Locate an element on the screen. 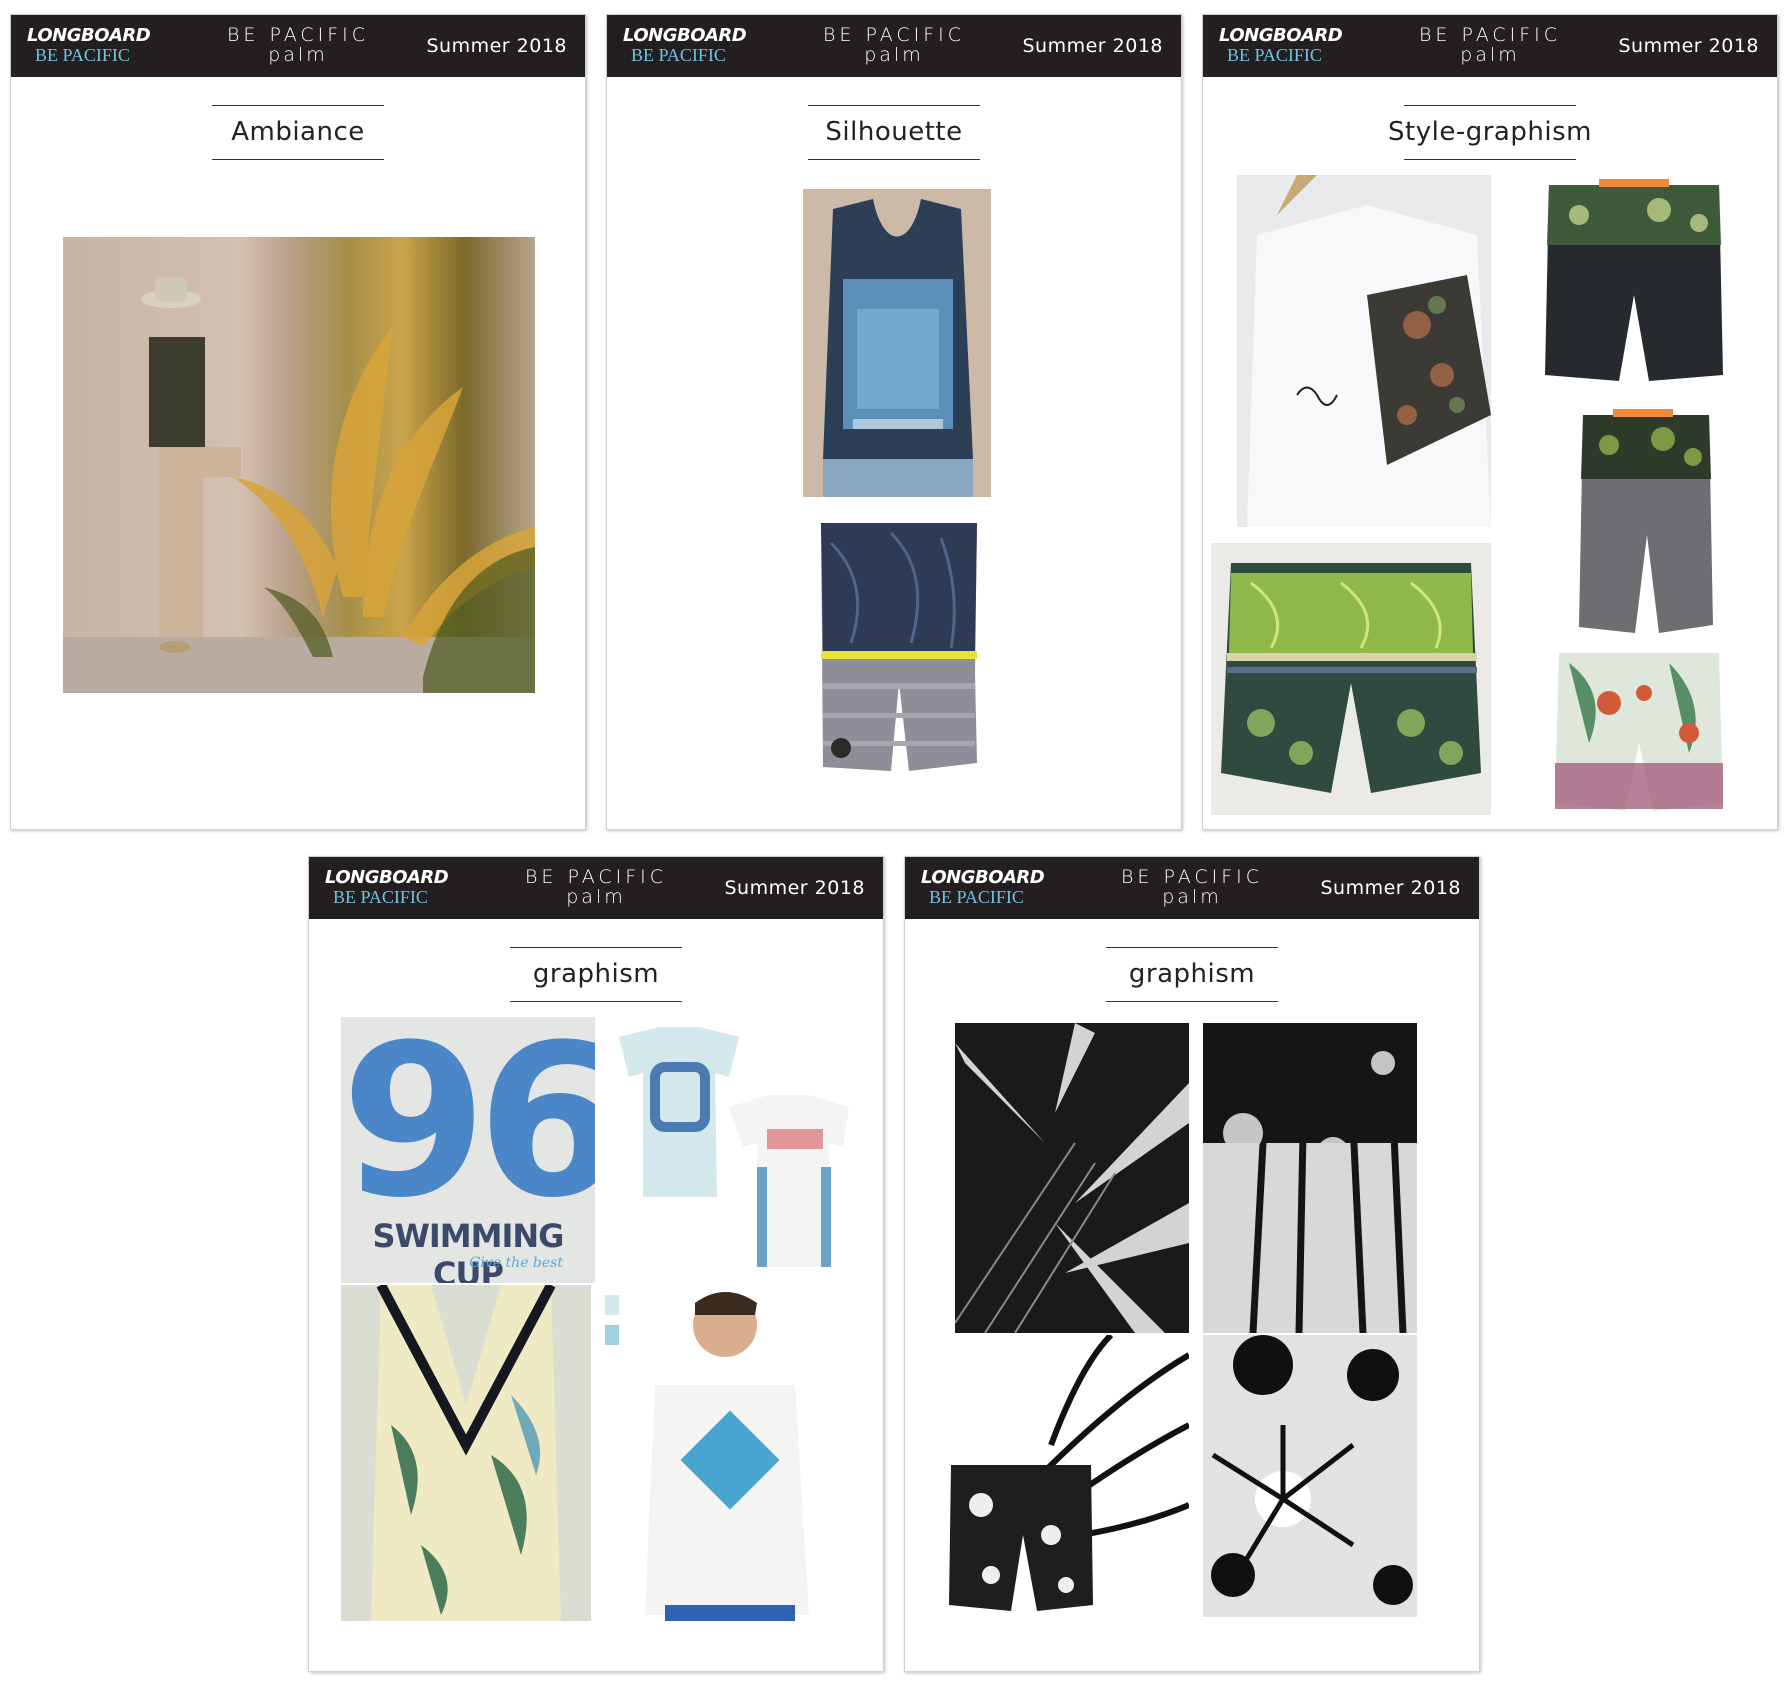  green-boardshort-illustration is located at coordinates (1351, 678).